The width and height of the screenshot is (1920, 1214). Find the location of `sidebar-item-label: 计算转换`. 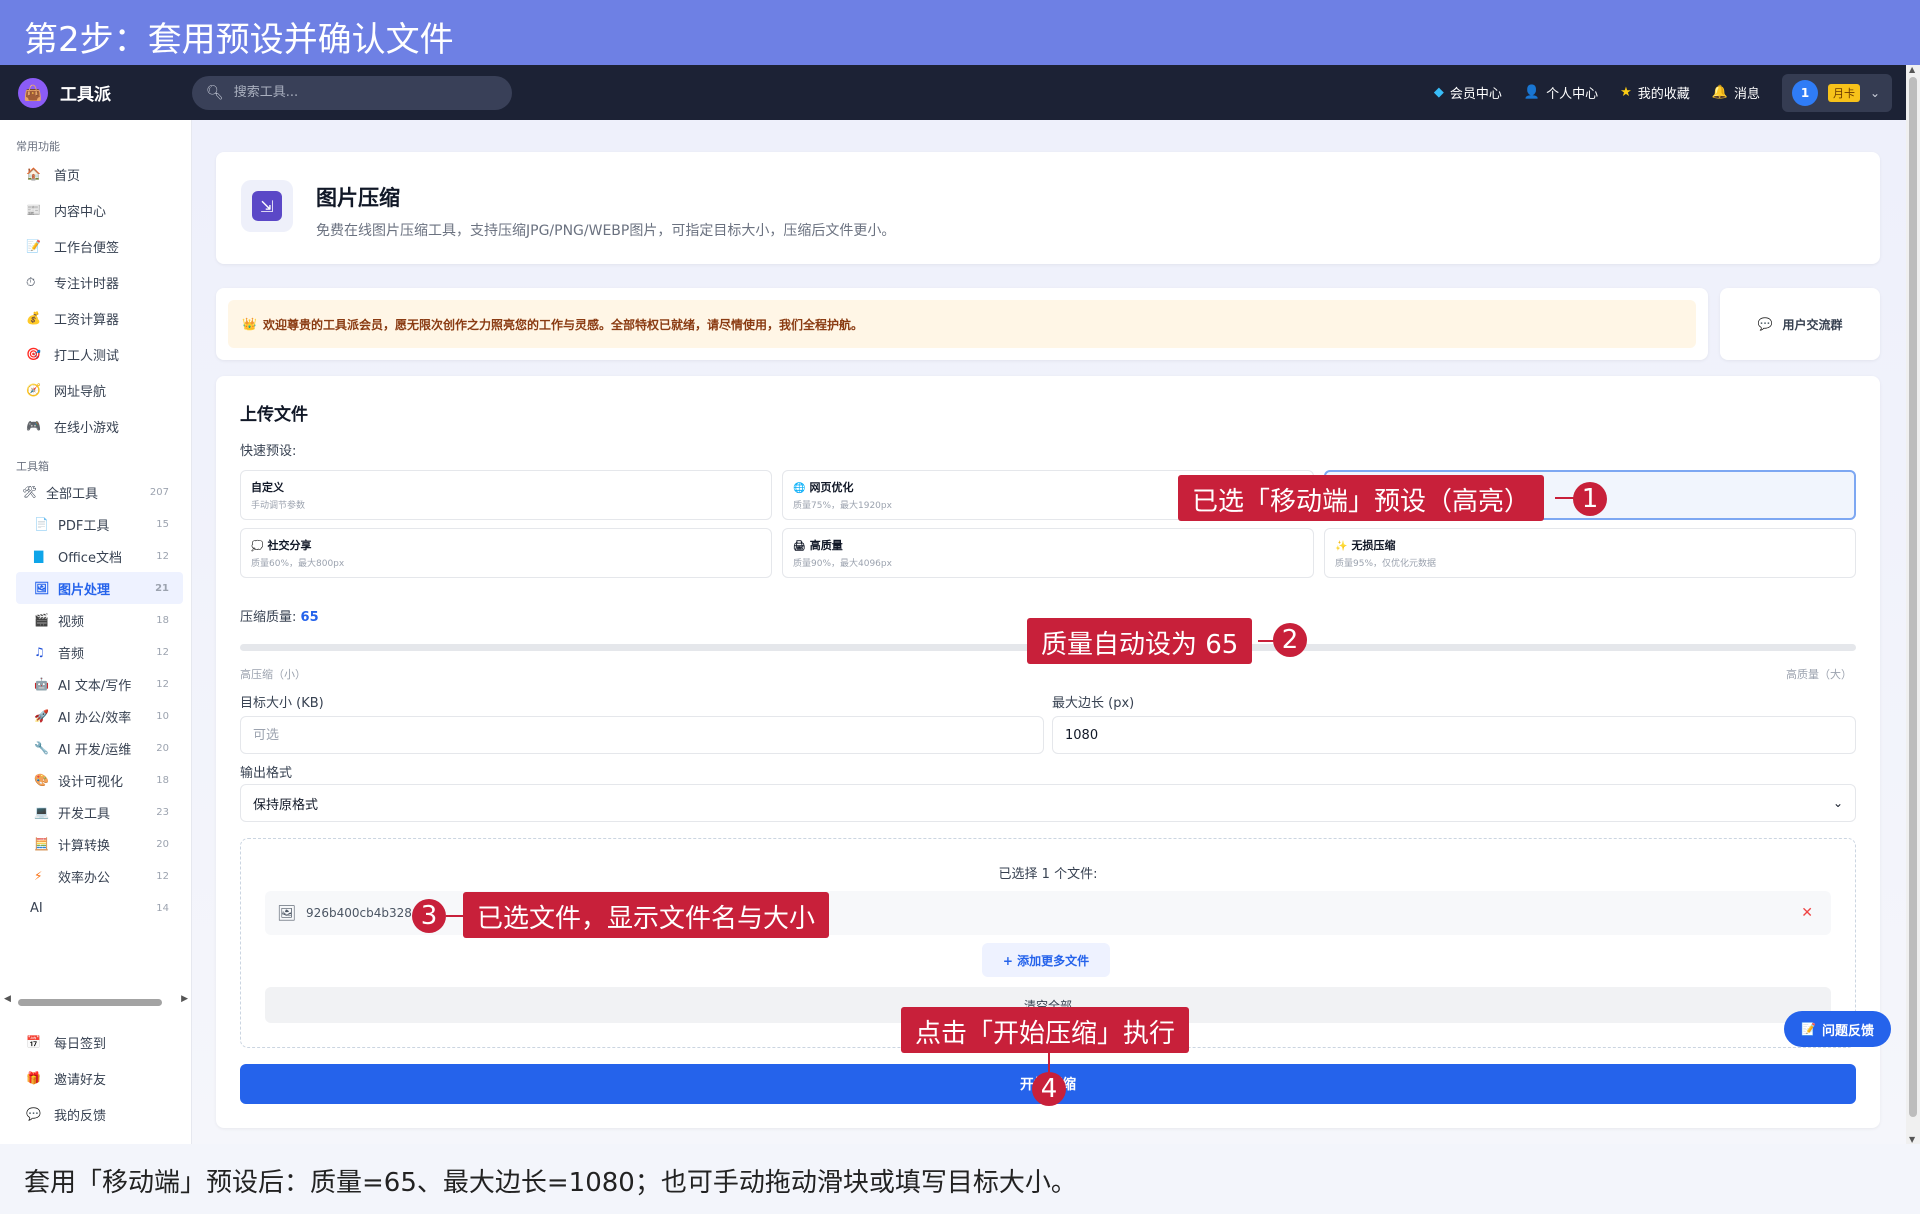

sidebar-item-label: 计算转换 is located at coordinates (84, 846).